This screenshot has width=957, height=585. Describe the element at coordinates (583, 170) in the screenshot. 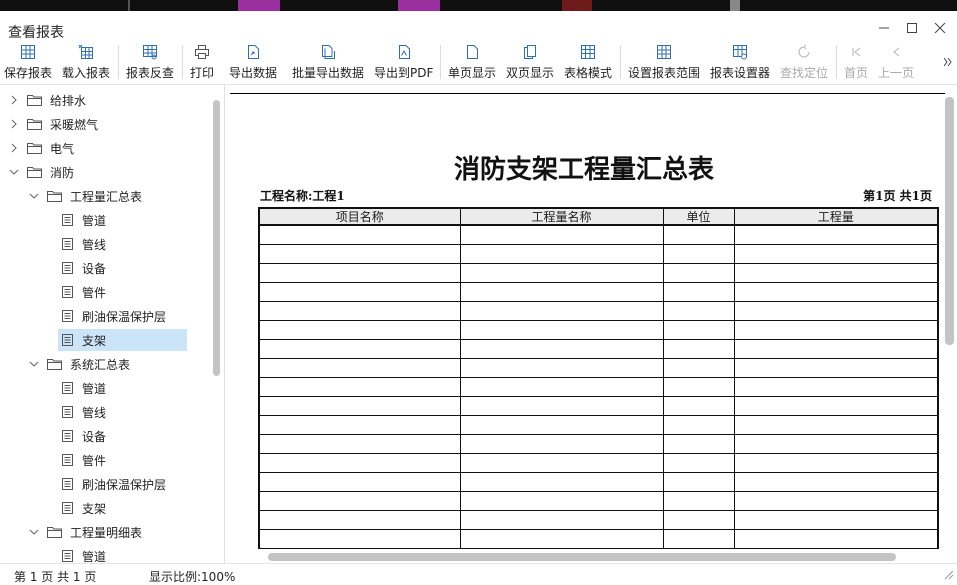

I see `report-title: 消防支架工程量汇总表` at that location.